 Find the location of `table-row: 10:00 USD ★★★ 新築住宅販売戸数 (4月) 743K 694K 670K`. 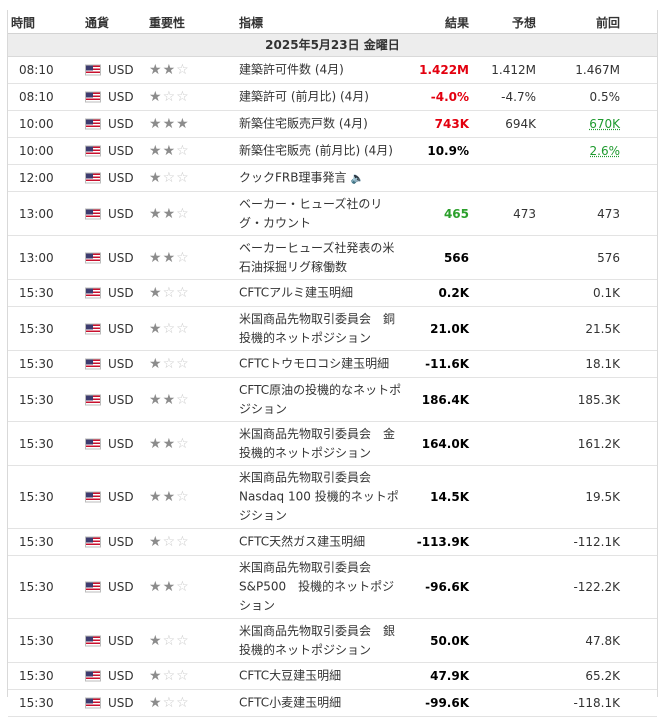

table-row: 10:00 USD ★★★ 新築住宅販売戸数 (4月) 743K 694K 670K is located at coordinates (332, 124).